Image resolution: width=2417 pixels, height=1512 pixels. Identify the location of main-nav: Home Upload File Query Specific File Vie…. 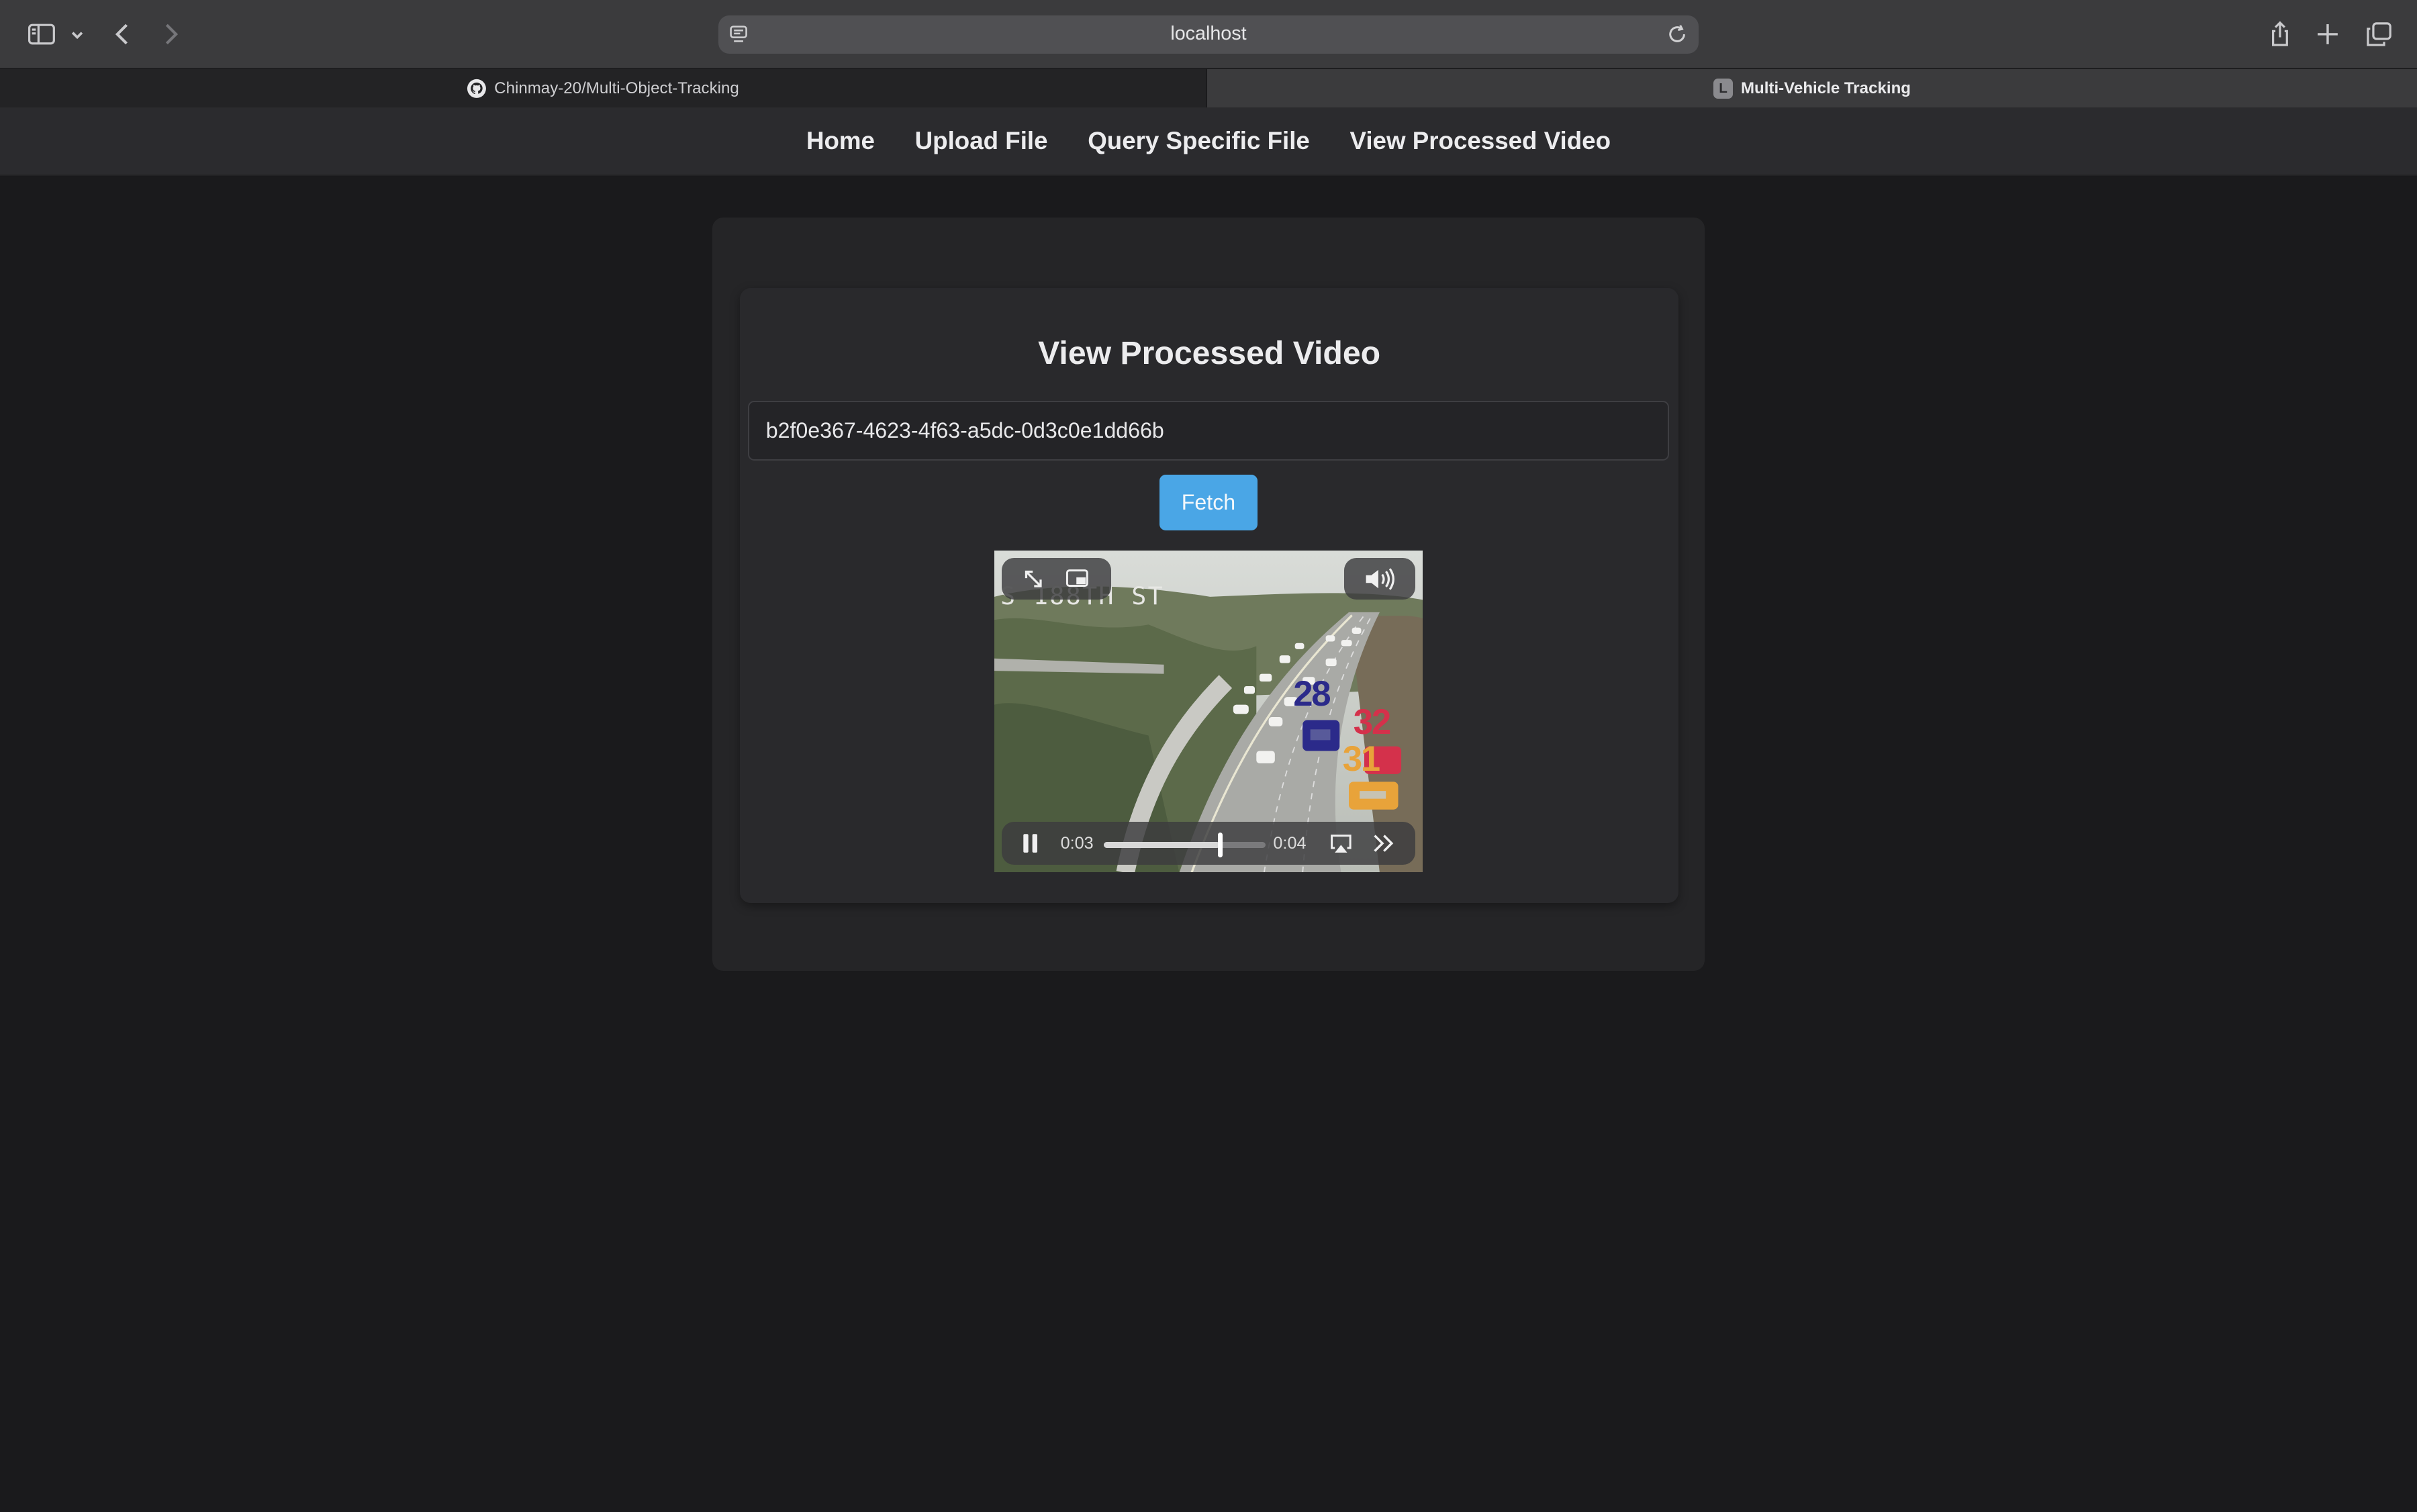
(1208, 141).